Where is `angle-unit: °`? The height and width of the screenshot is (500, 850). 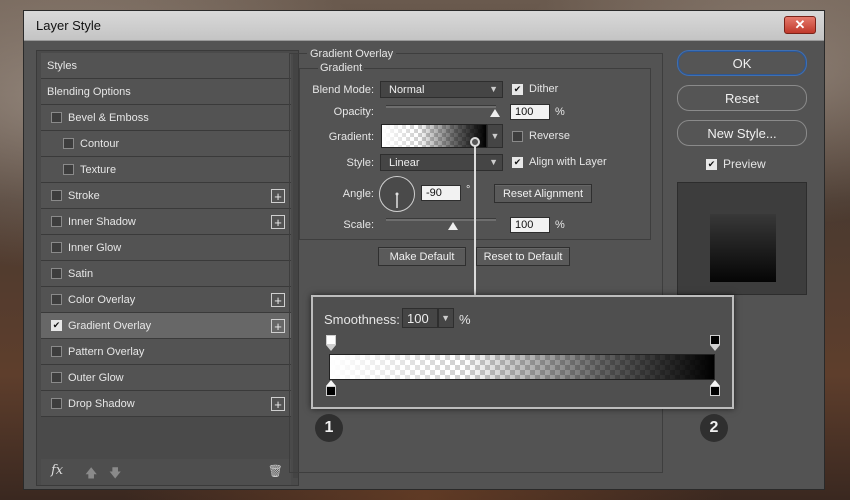 angle-unit: ° is located at coordinates (468, 190).